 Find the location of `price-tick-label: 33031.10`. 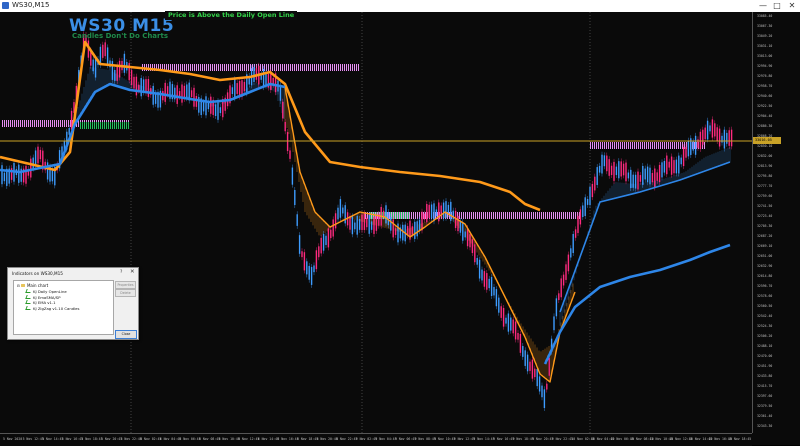

price-tick-label: 33031.10 is located at coordinates (765, 46).